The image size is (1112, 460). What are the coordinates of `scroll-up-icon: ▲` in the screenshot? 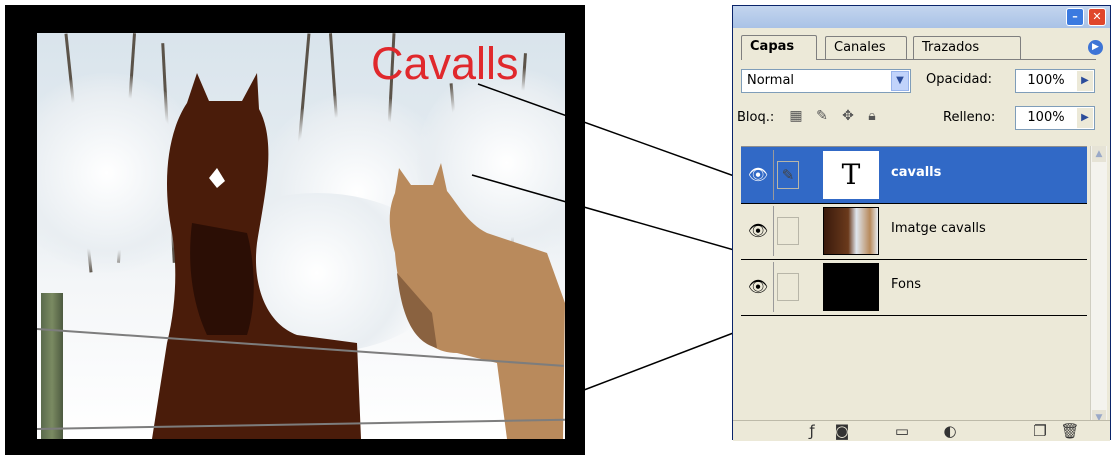 It's located at (1099, 154).